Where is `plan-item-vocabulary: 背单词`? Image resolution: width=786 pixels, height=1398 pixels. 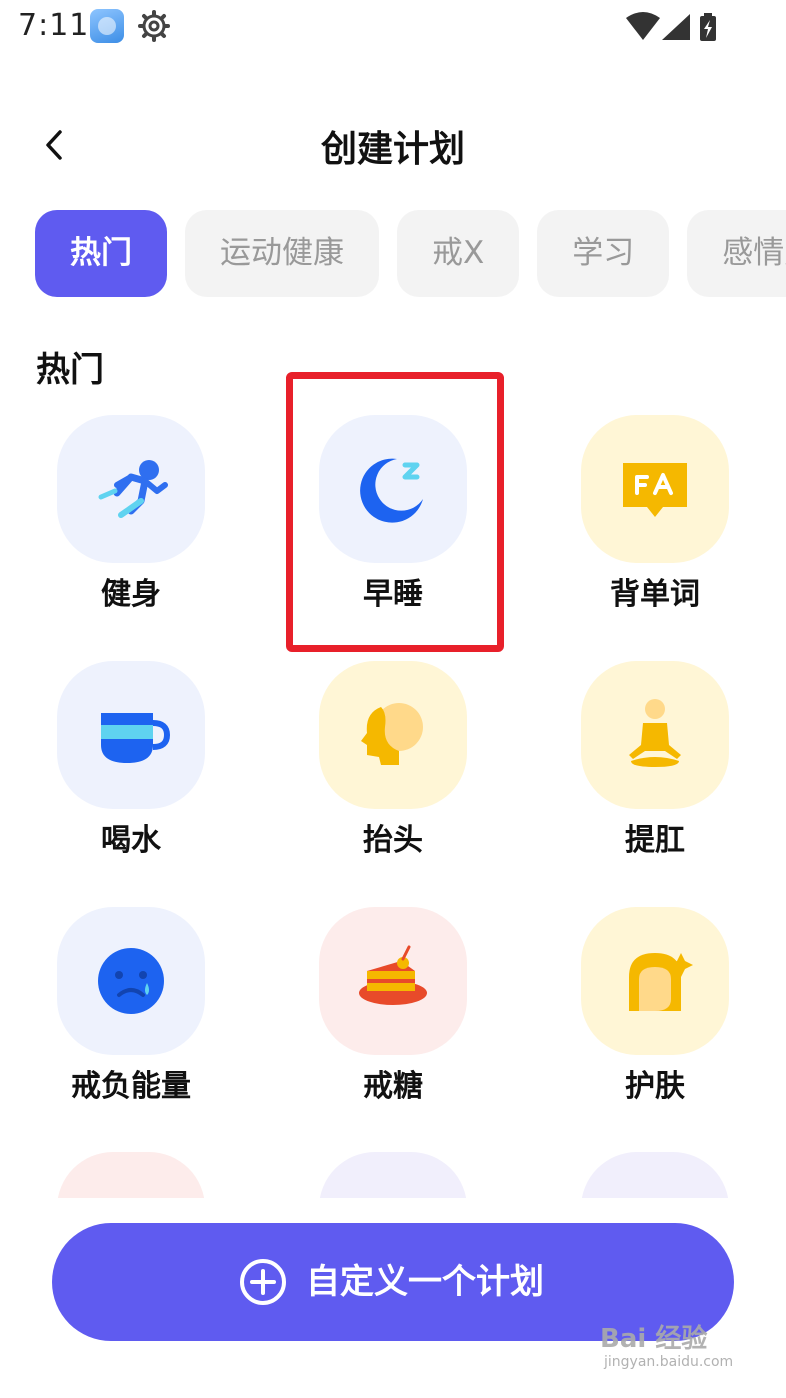 plan-item-vocabulary: 背单词 is located at coordinates (655, 530).